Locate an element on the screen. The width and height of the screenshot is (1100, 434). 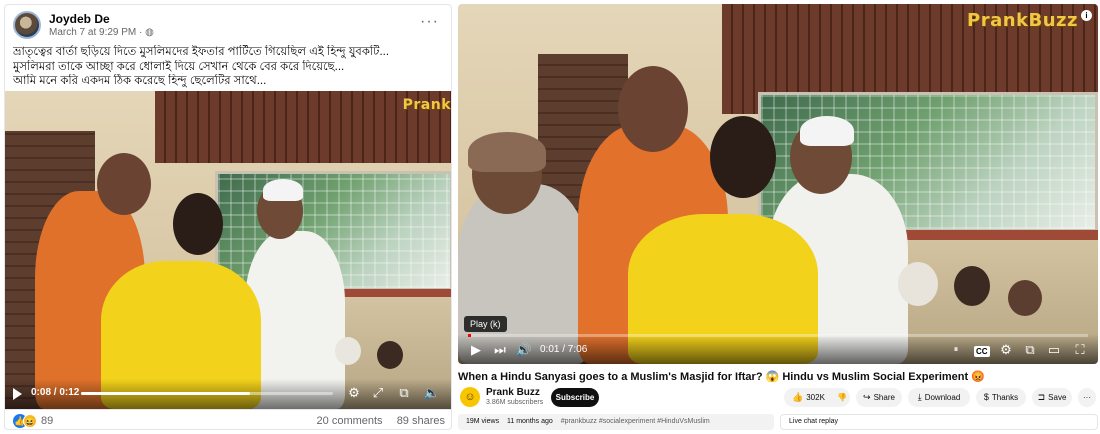
post-footer: 👍 😆 89 20 comments 89 shares is located at coordinates (228, 419).